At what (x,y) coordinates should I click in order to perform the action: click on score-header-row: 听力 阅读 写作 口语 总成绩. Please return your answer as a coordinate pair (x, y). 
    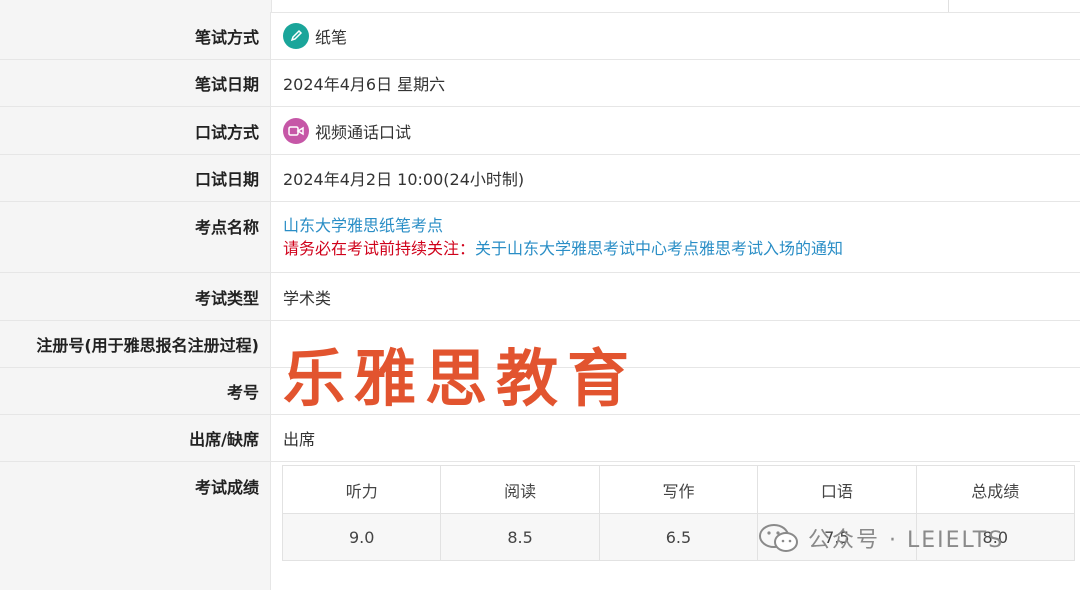
    Looking at the image, I should click on (678, 489).